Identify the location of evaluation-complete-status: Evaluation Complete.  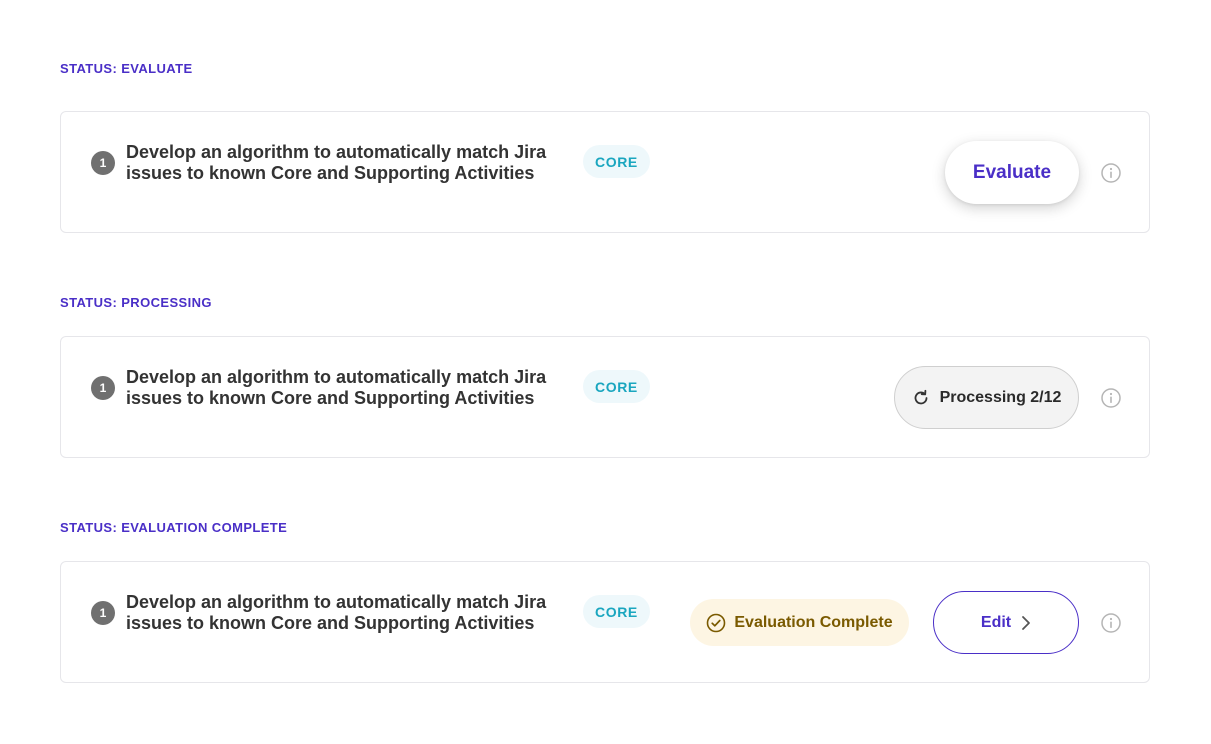
(799, 622).